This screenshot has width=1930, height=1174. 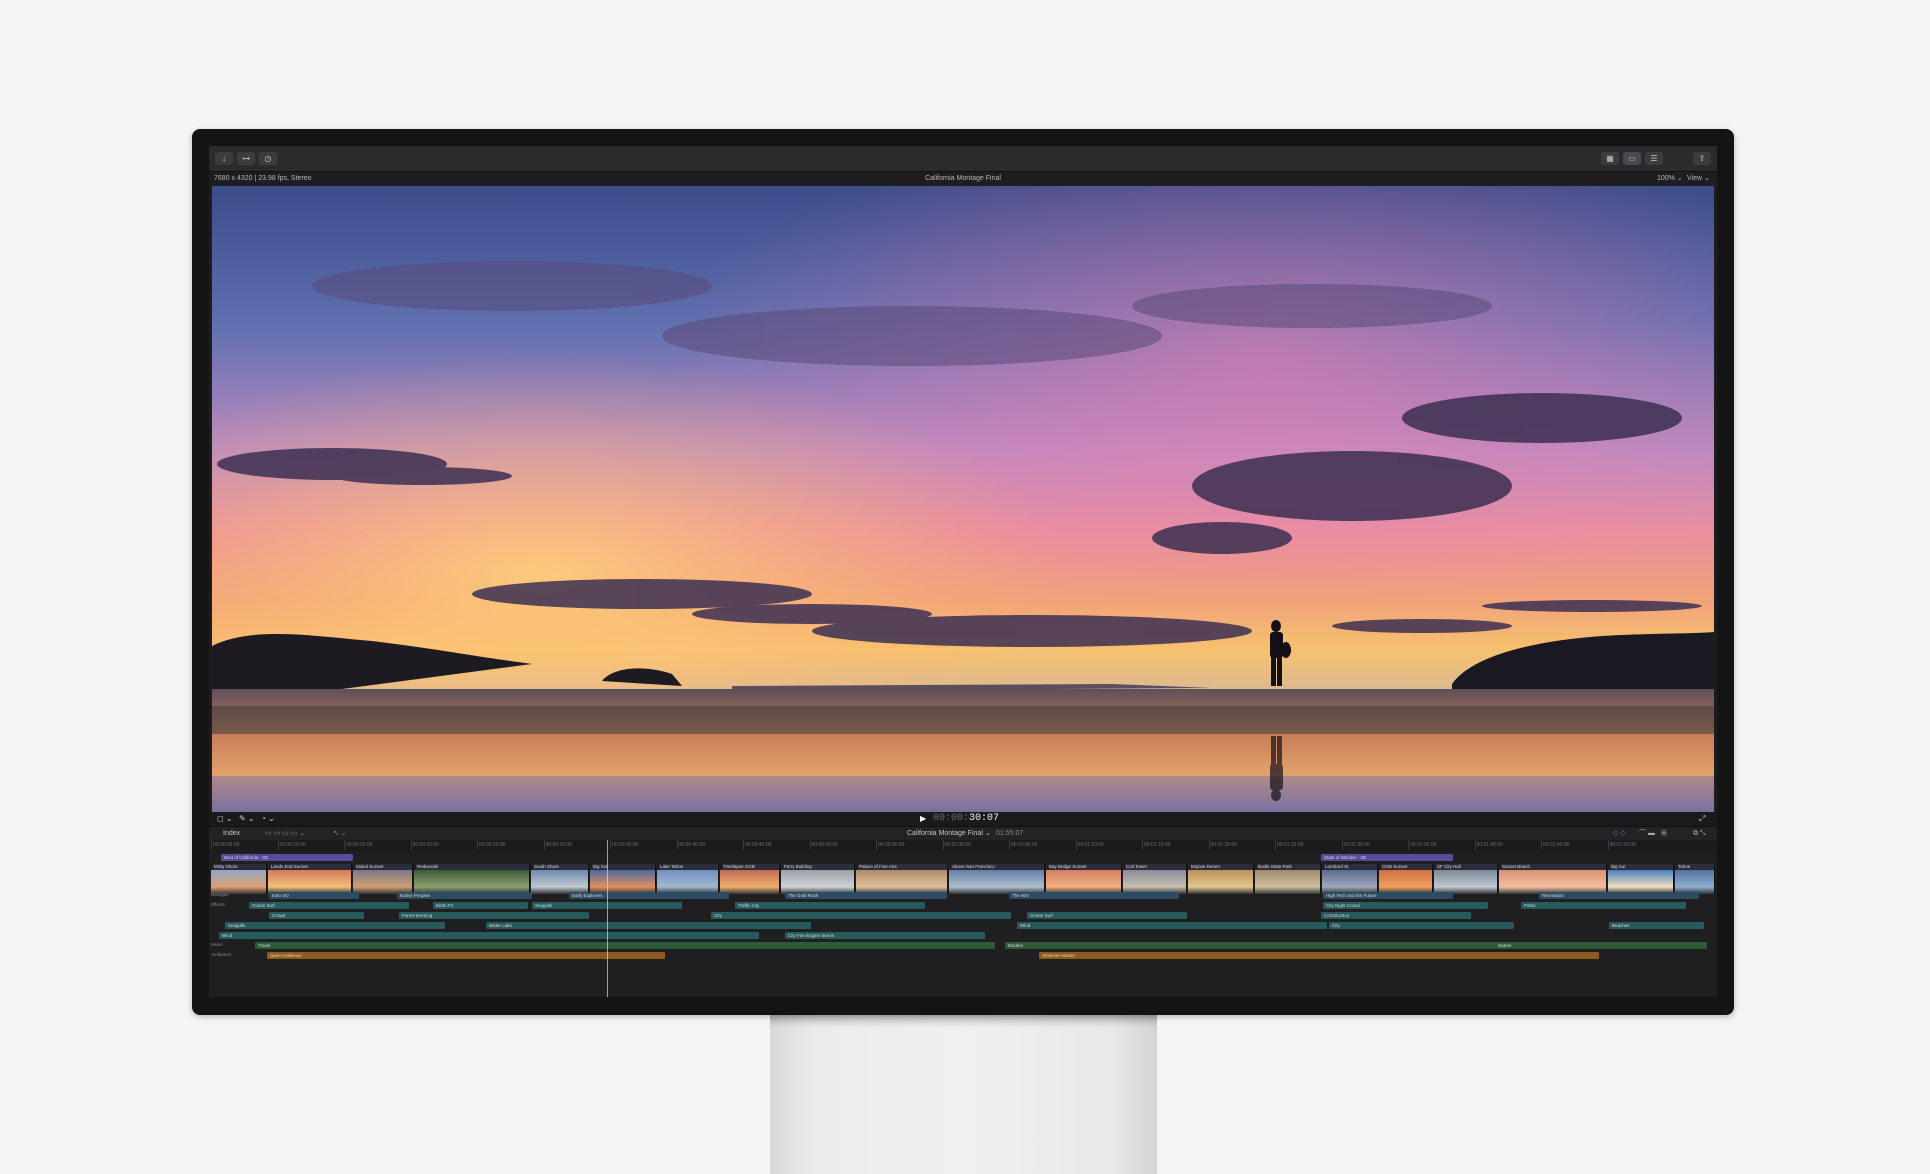 I want to click on dialogue-clip: Intro VO, so click(x=314, y=895).